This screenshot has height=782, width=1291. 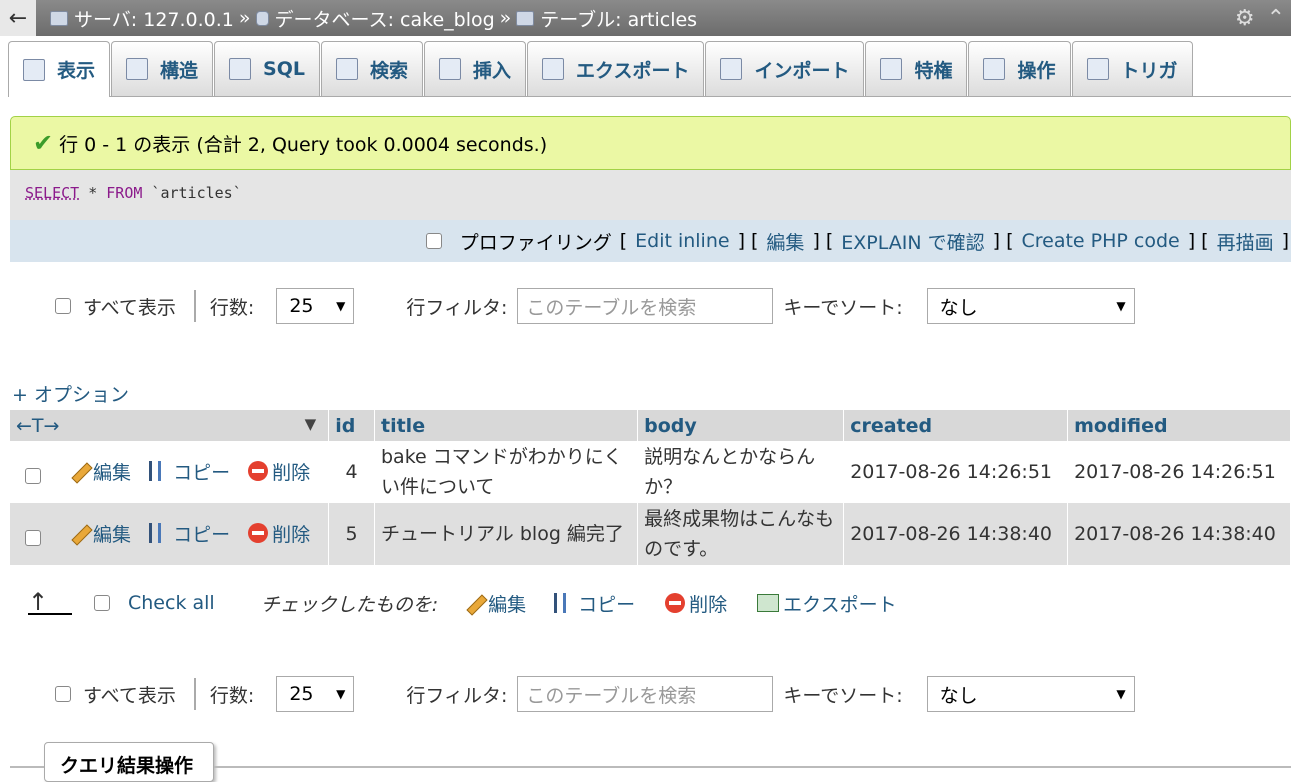 What do you see at coordinates (827, 603) in the screenshot?
I see `bulk-export-button: エクスポート` at bounding box center [827, 603].